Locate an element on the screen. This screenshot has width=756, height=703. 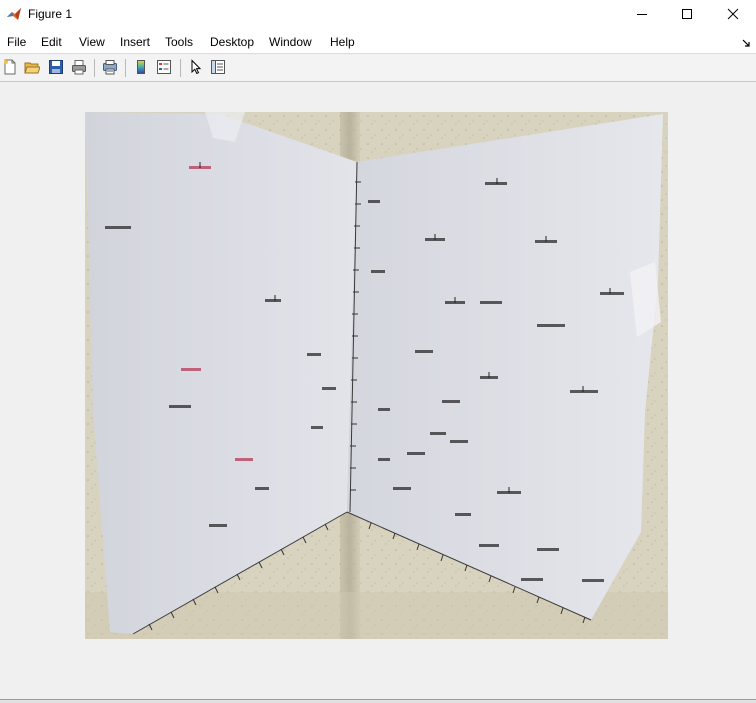
print-button is located at coordinates (79, 68).